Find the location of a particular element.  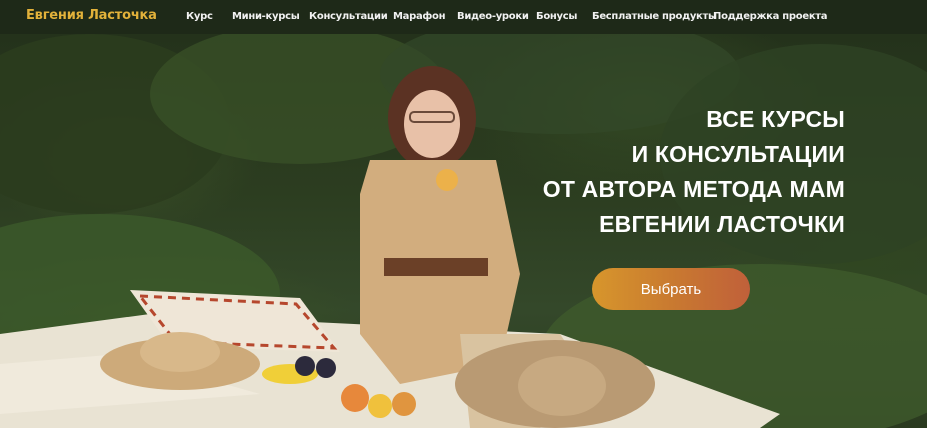

nav-item-bonuses: Бонусы is located at coordinates (556, 16).